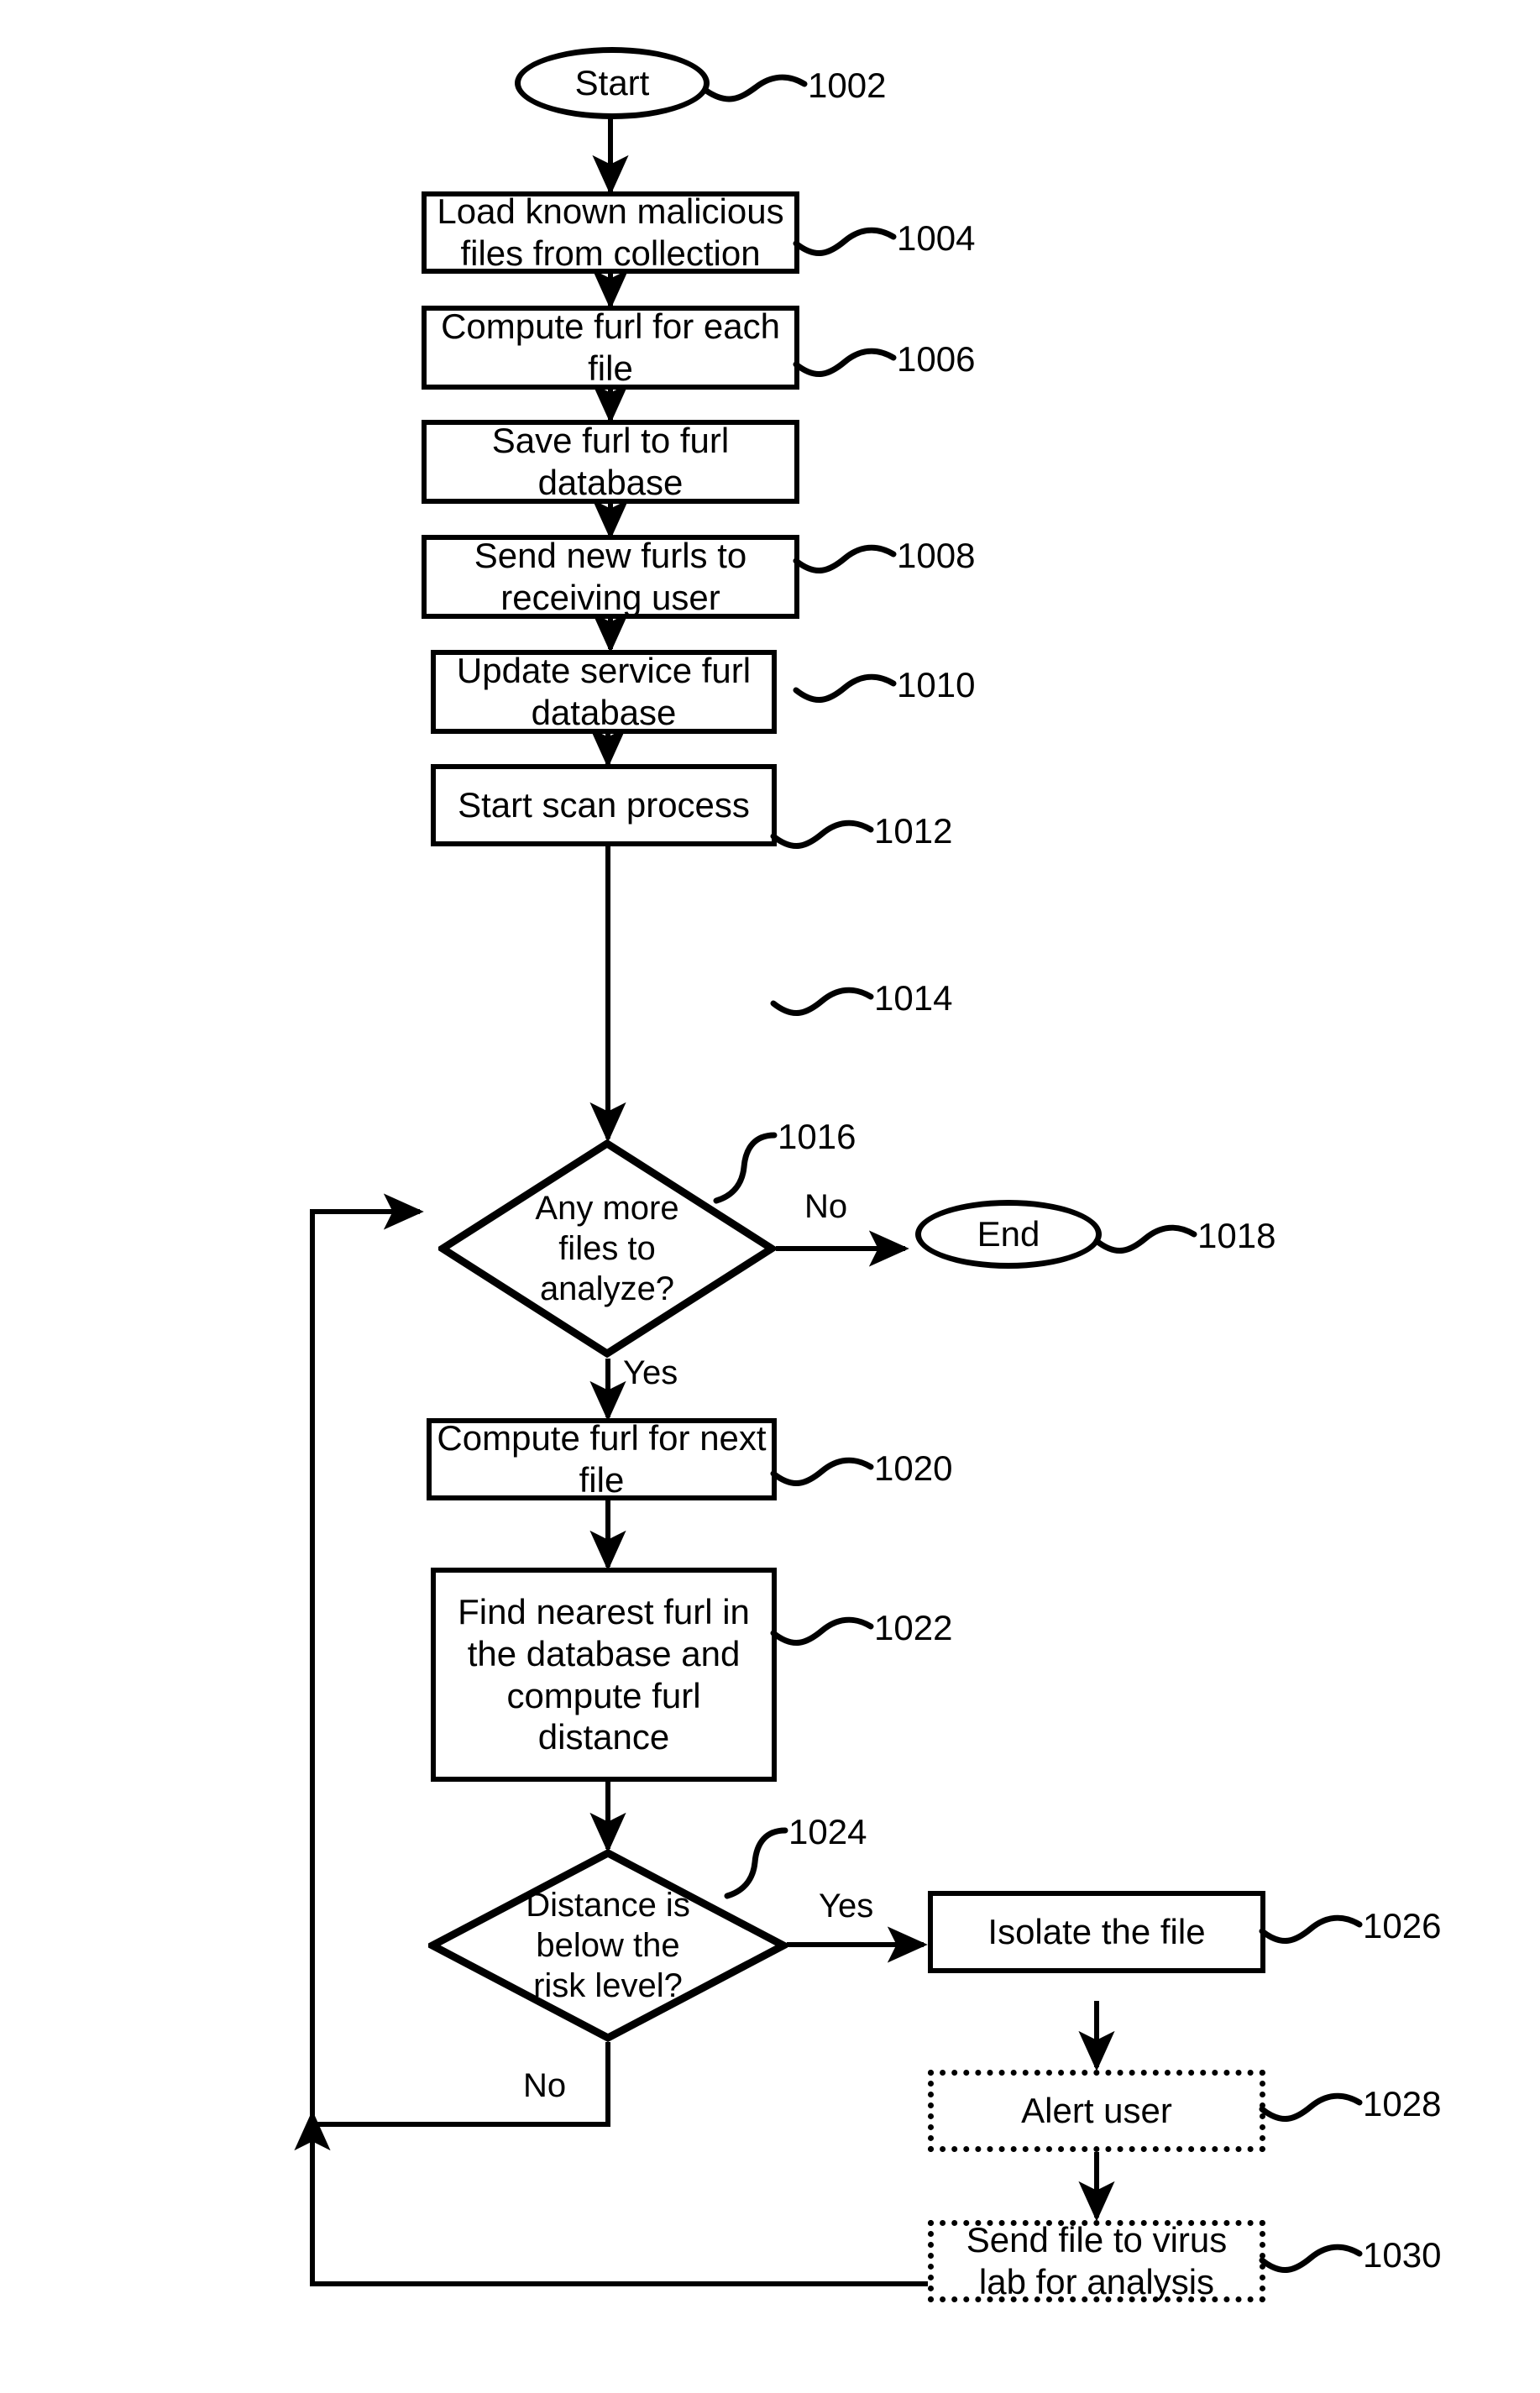 The height and width of the screenshot is (2393, 1540). Describe the element at coordinates (847, 85) in the screenshot. I see `ref-numeral-1002: 1002` at that location.